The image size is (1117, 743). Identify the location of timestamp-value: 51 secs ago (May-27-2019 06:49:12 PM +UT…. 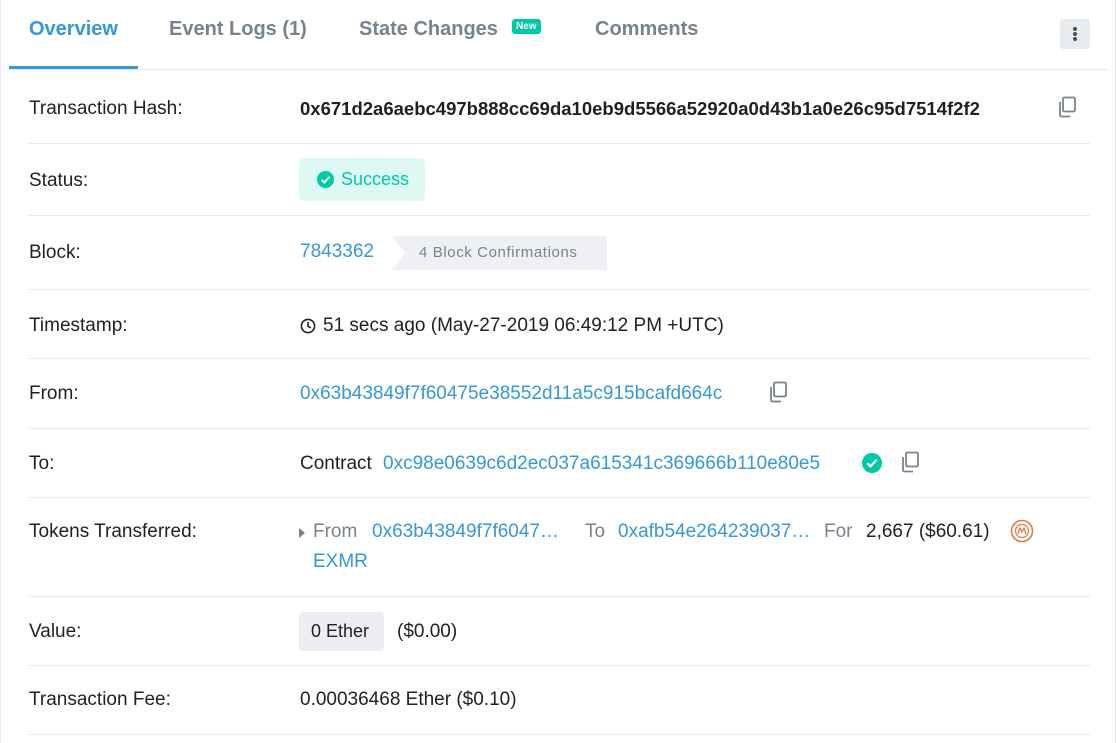
(523, 325).